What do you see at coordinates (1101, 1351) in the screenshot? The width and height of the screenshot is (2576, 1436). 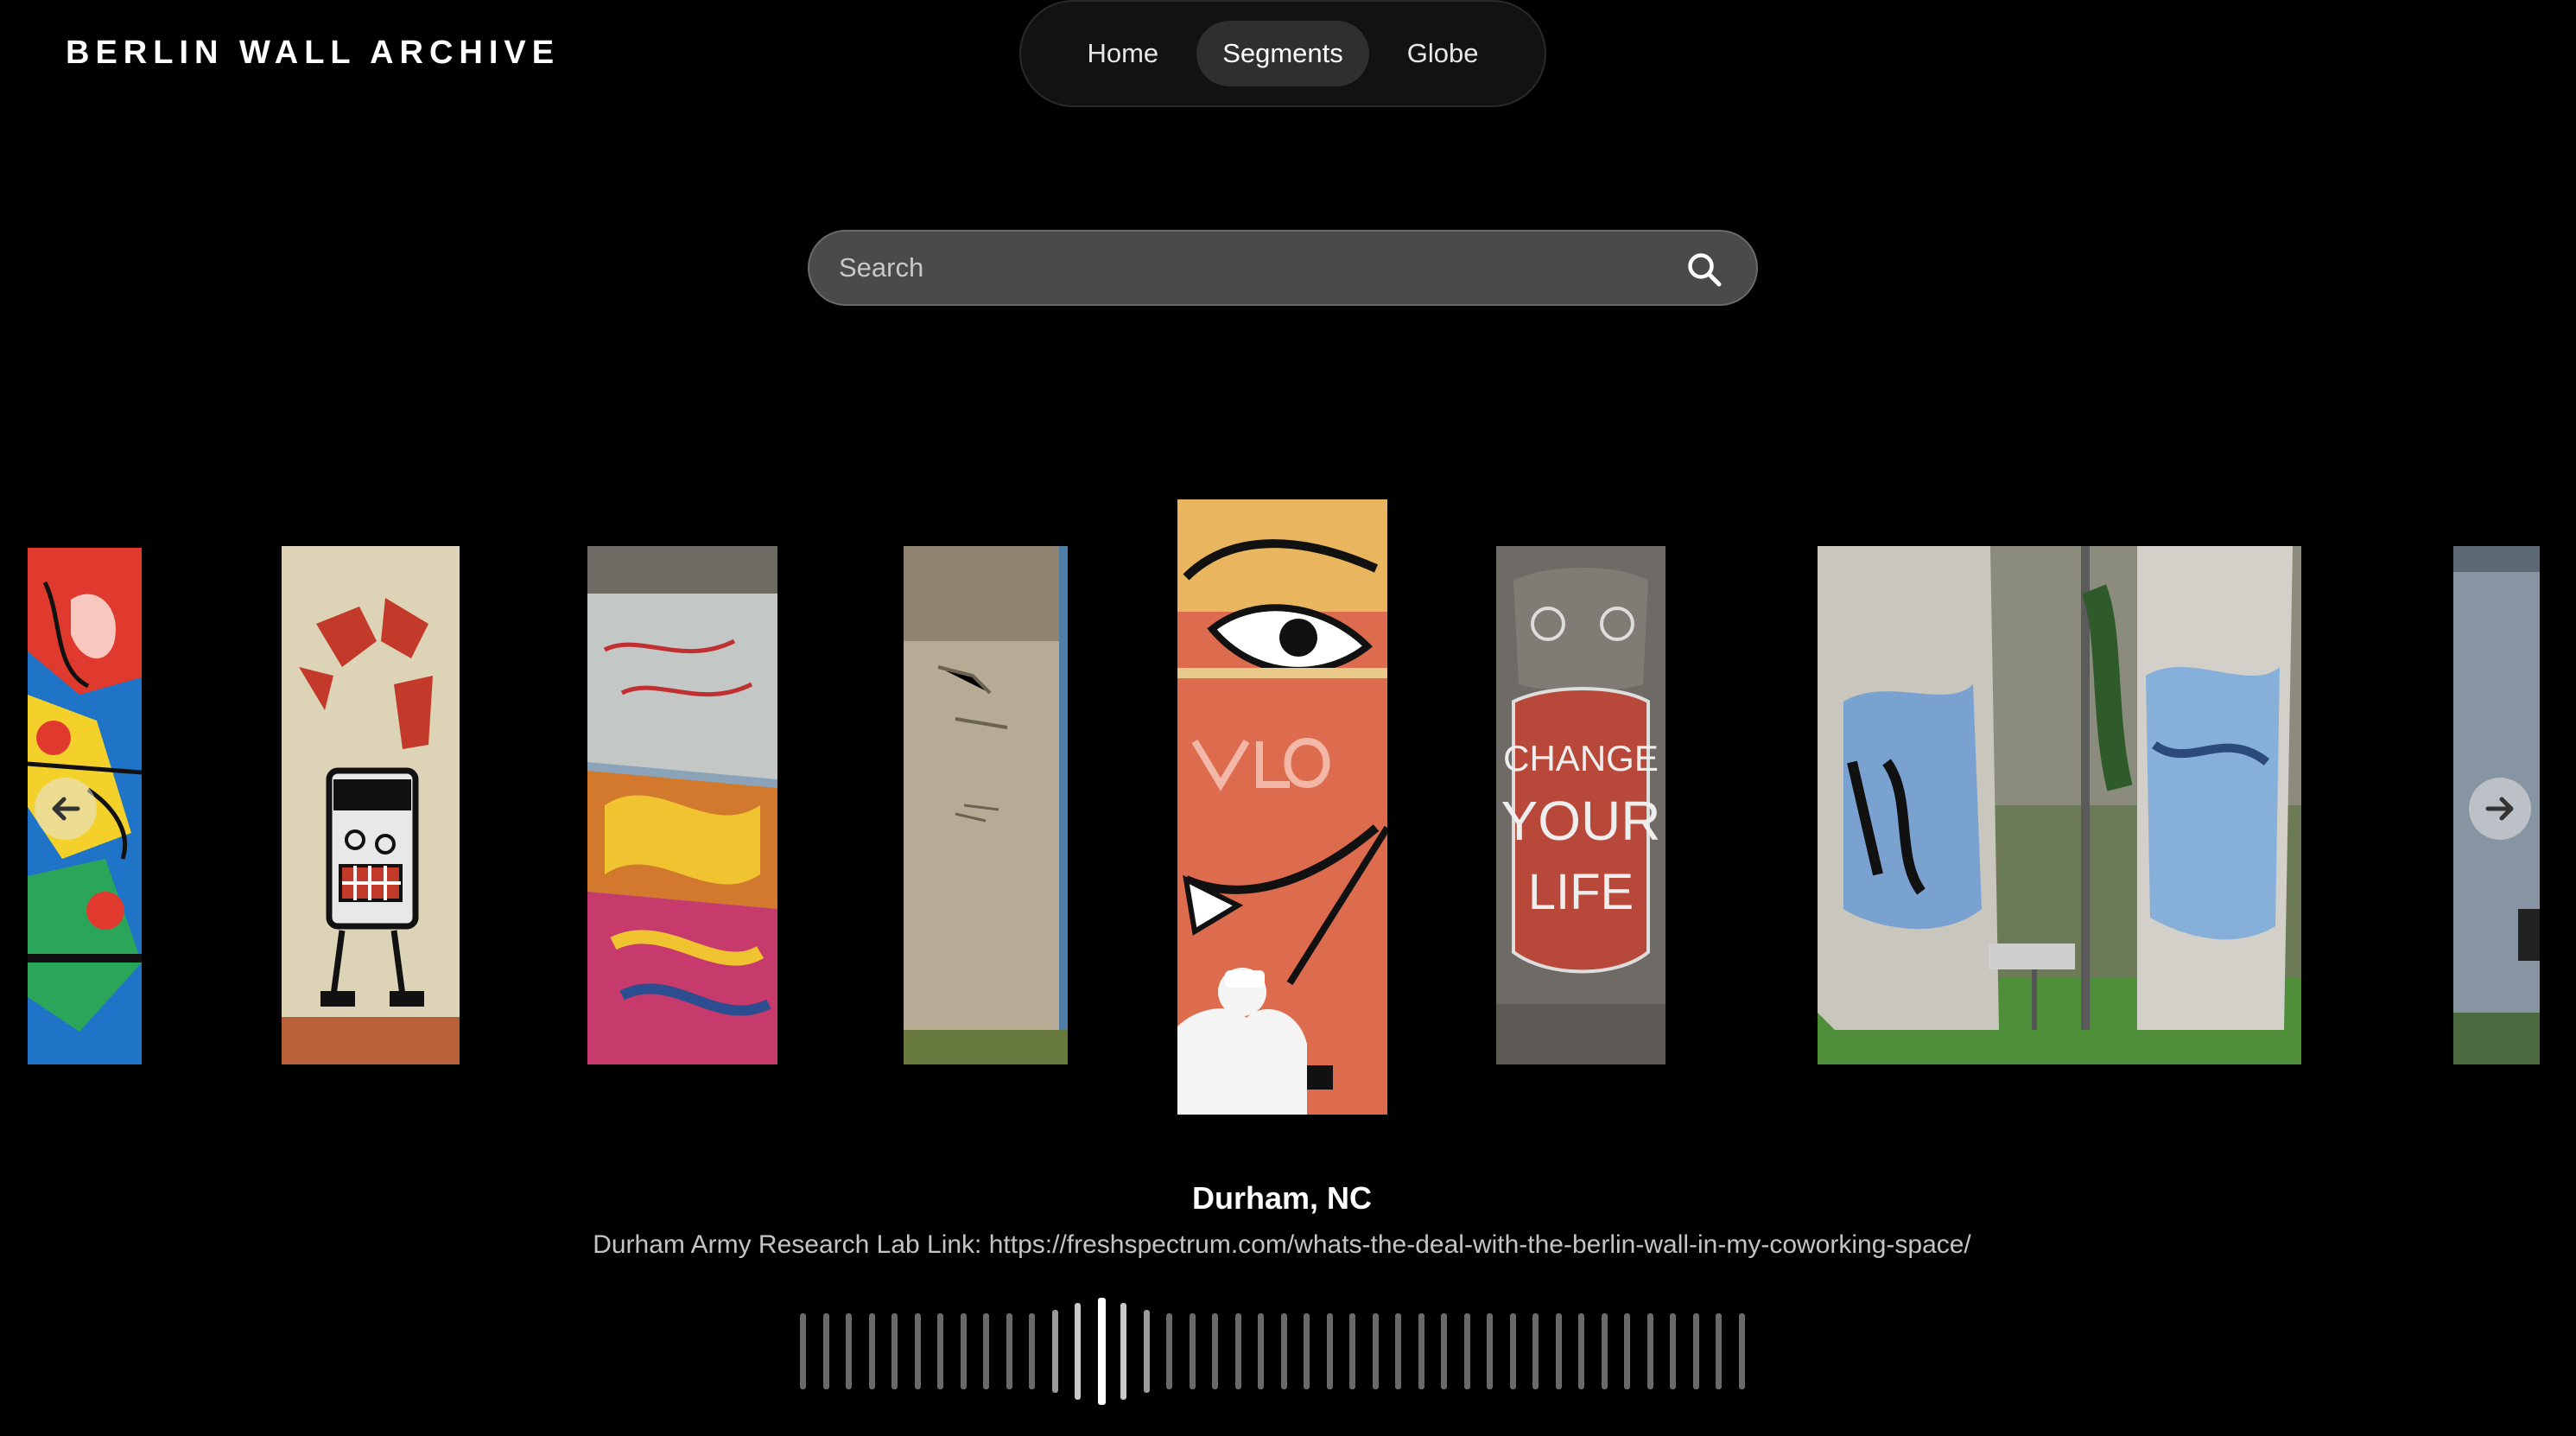 I see `scrubber-tick-selected` at bounding box center [1101, 1351].